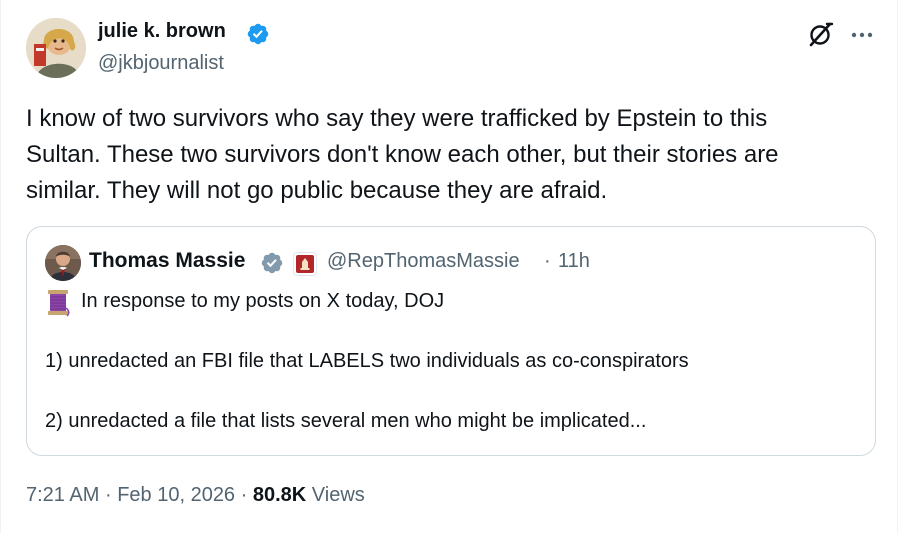  I want to click on tweet-time: 7:21 AM, so click(62, 495).